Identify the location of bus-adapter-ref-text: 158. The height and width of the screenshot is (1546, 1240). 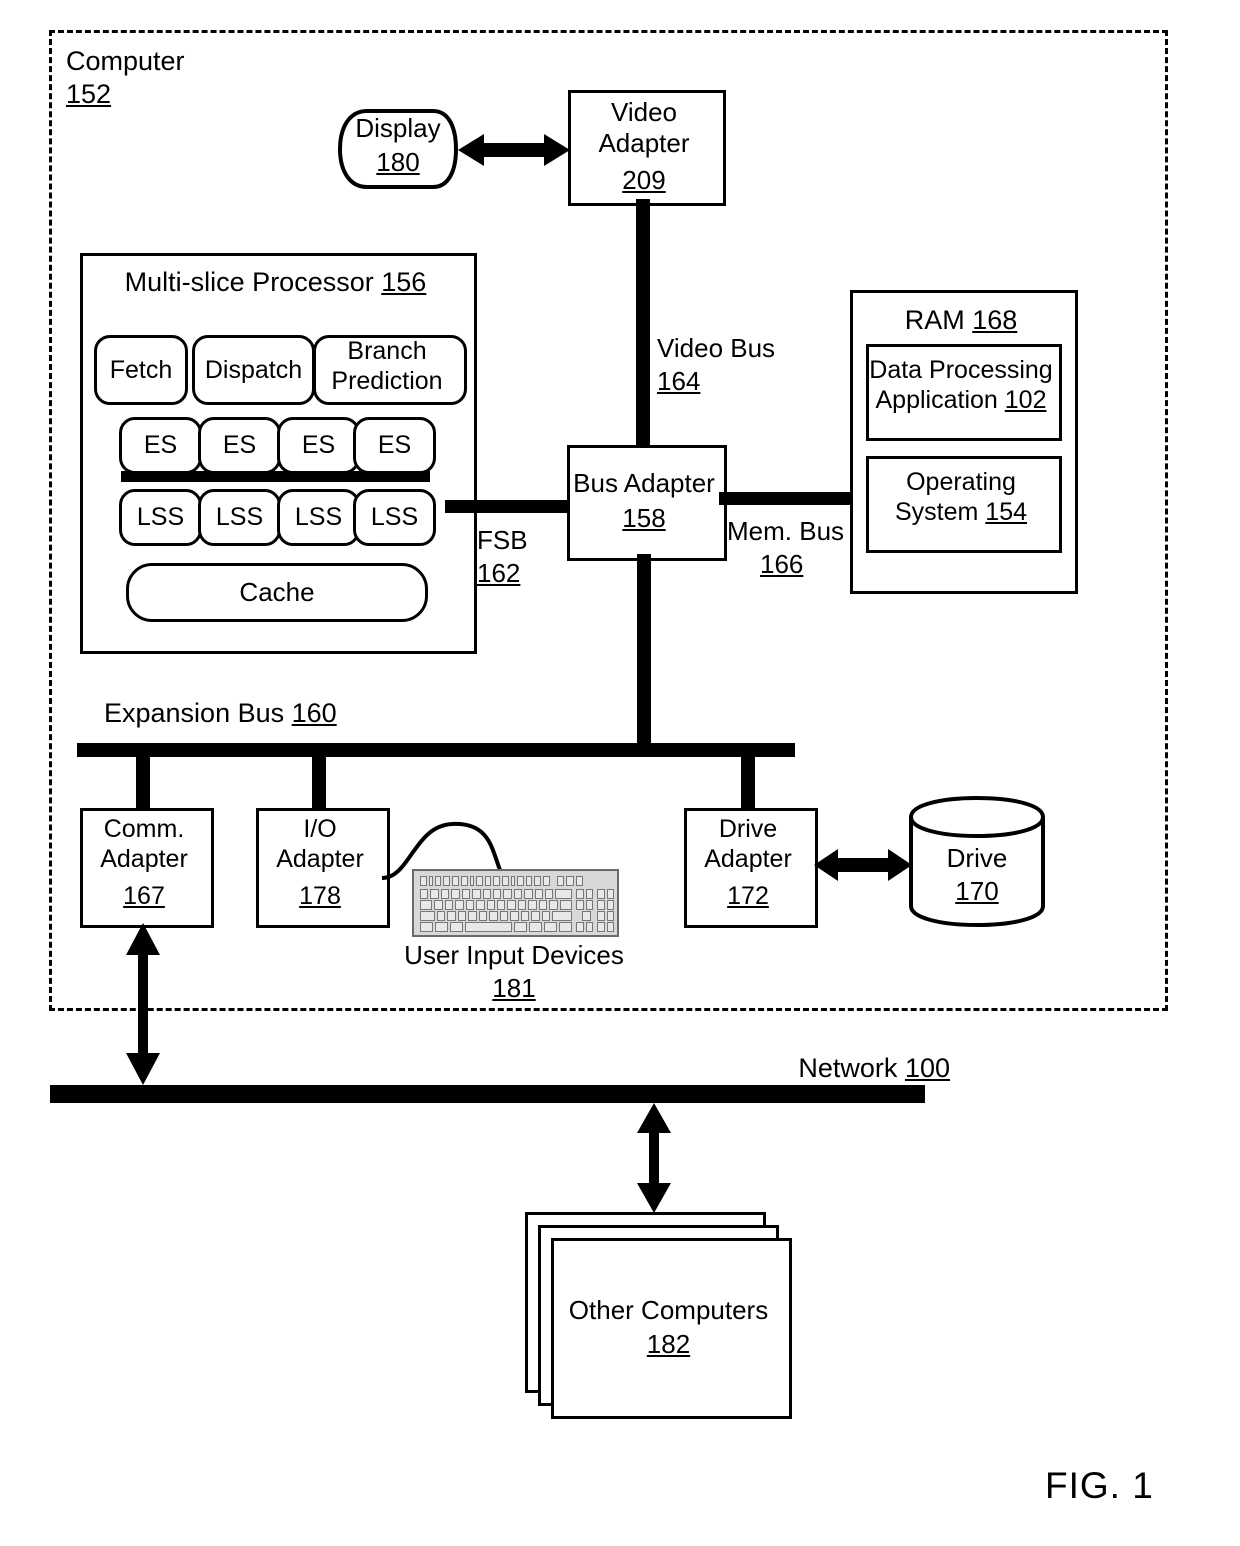
(644, 518).